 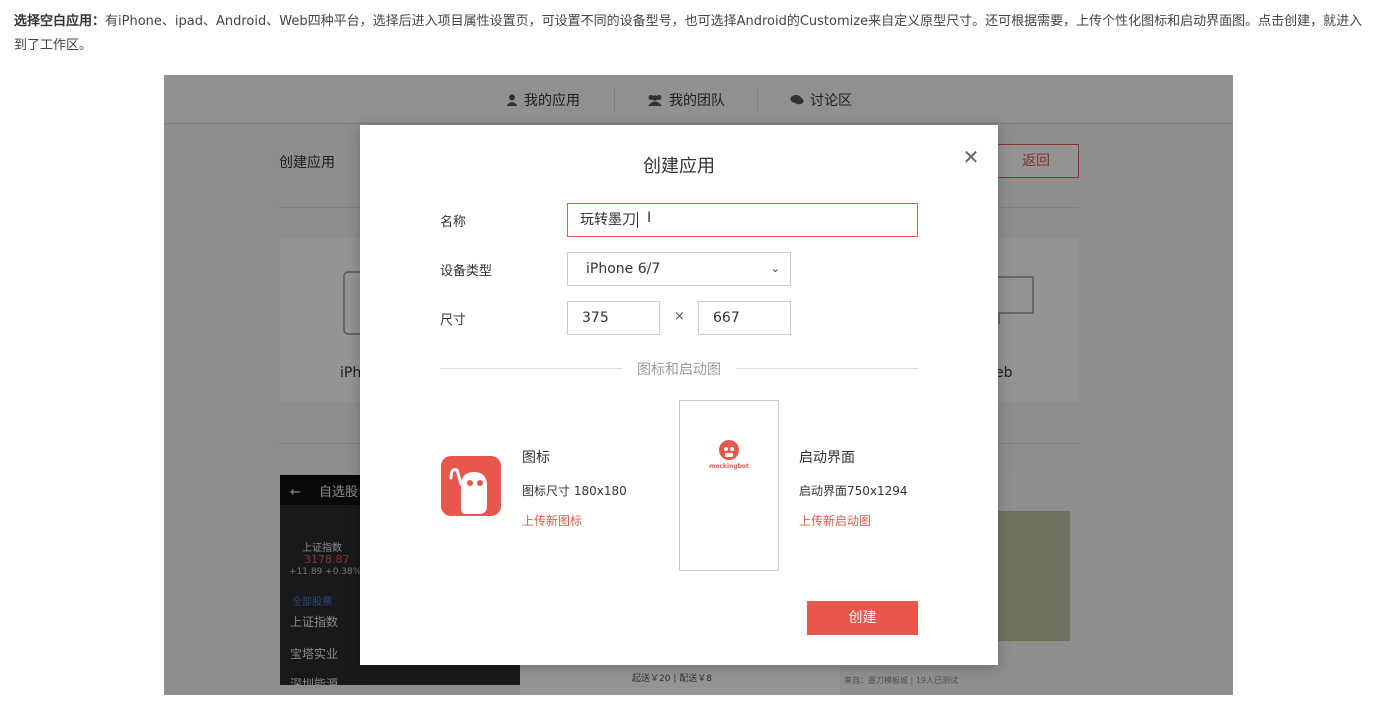 What do you see at coordinates (623, 269) in the screenshot?
I see `device-type-value: iPhone 6/7` at bounding box center [623, 269].